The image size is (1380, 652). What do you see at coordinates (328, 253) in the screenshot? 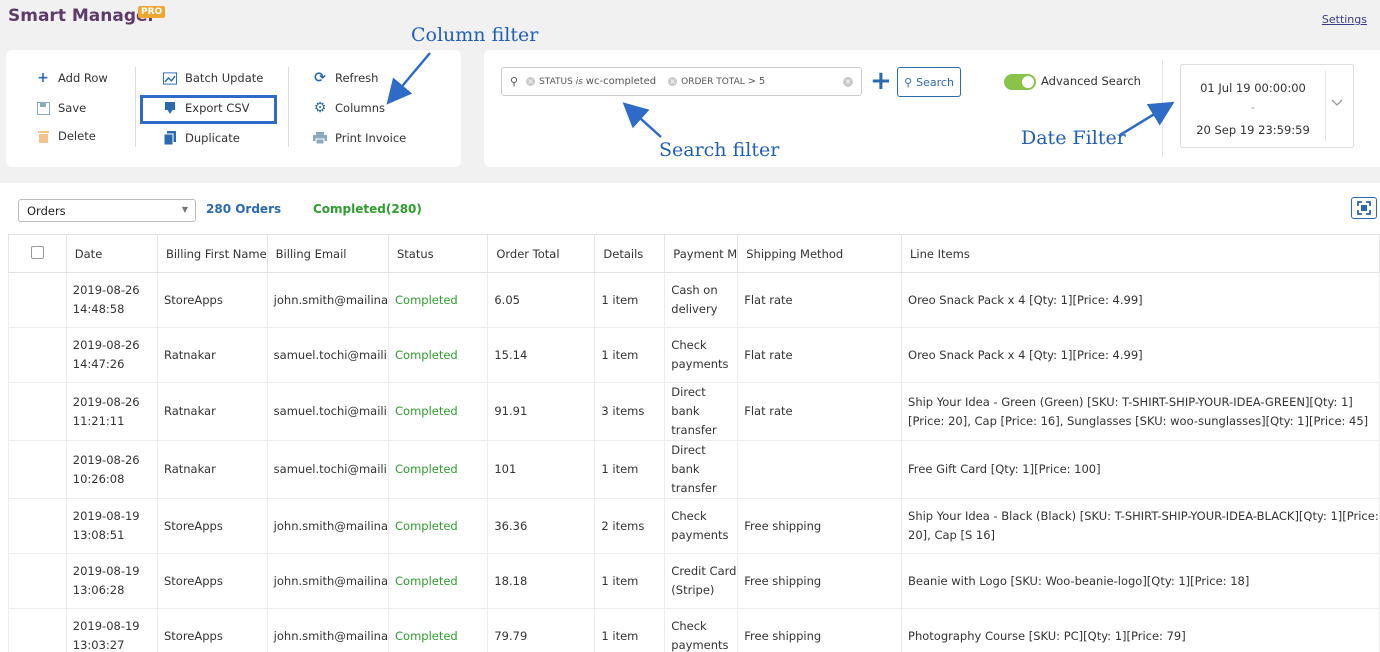
I see `column-header: Billing Email` at bounding box center [328, 253].